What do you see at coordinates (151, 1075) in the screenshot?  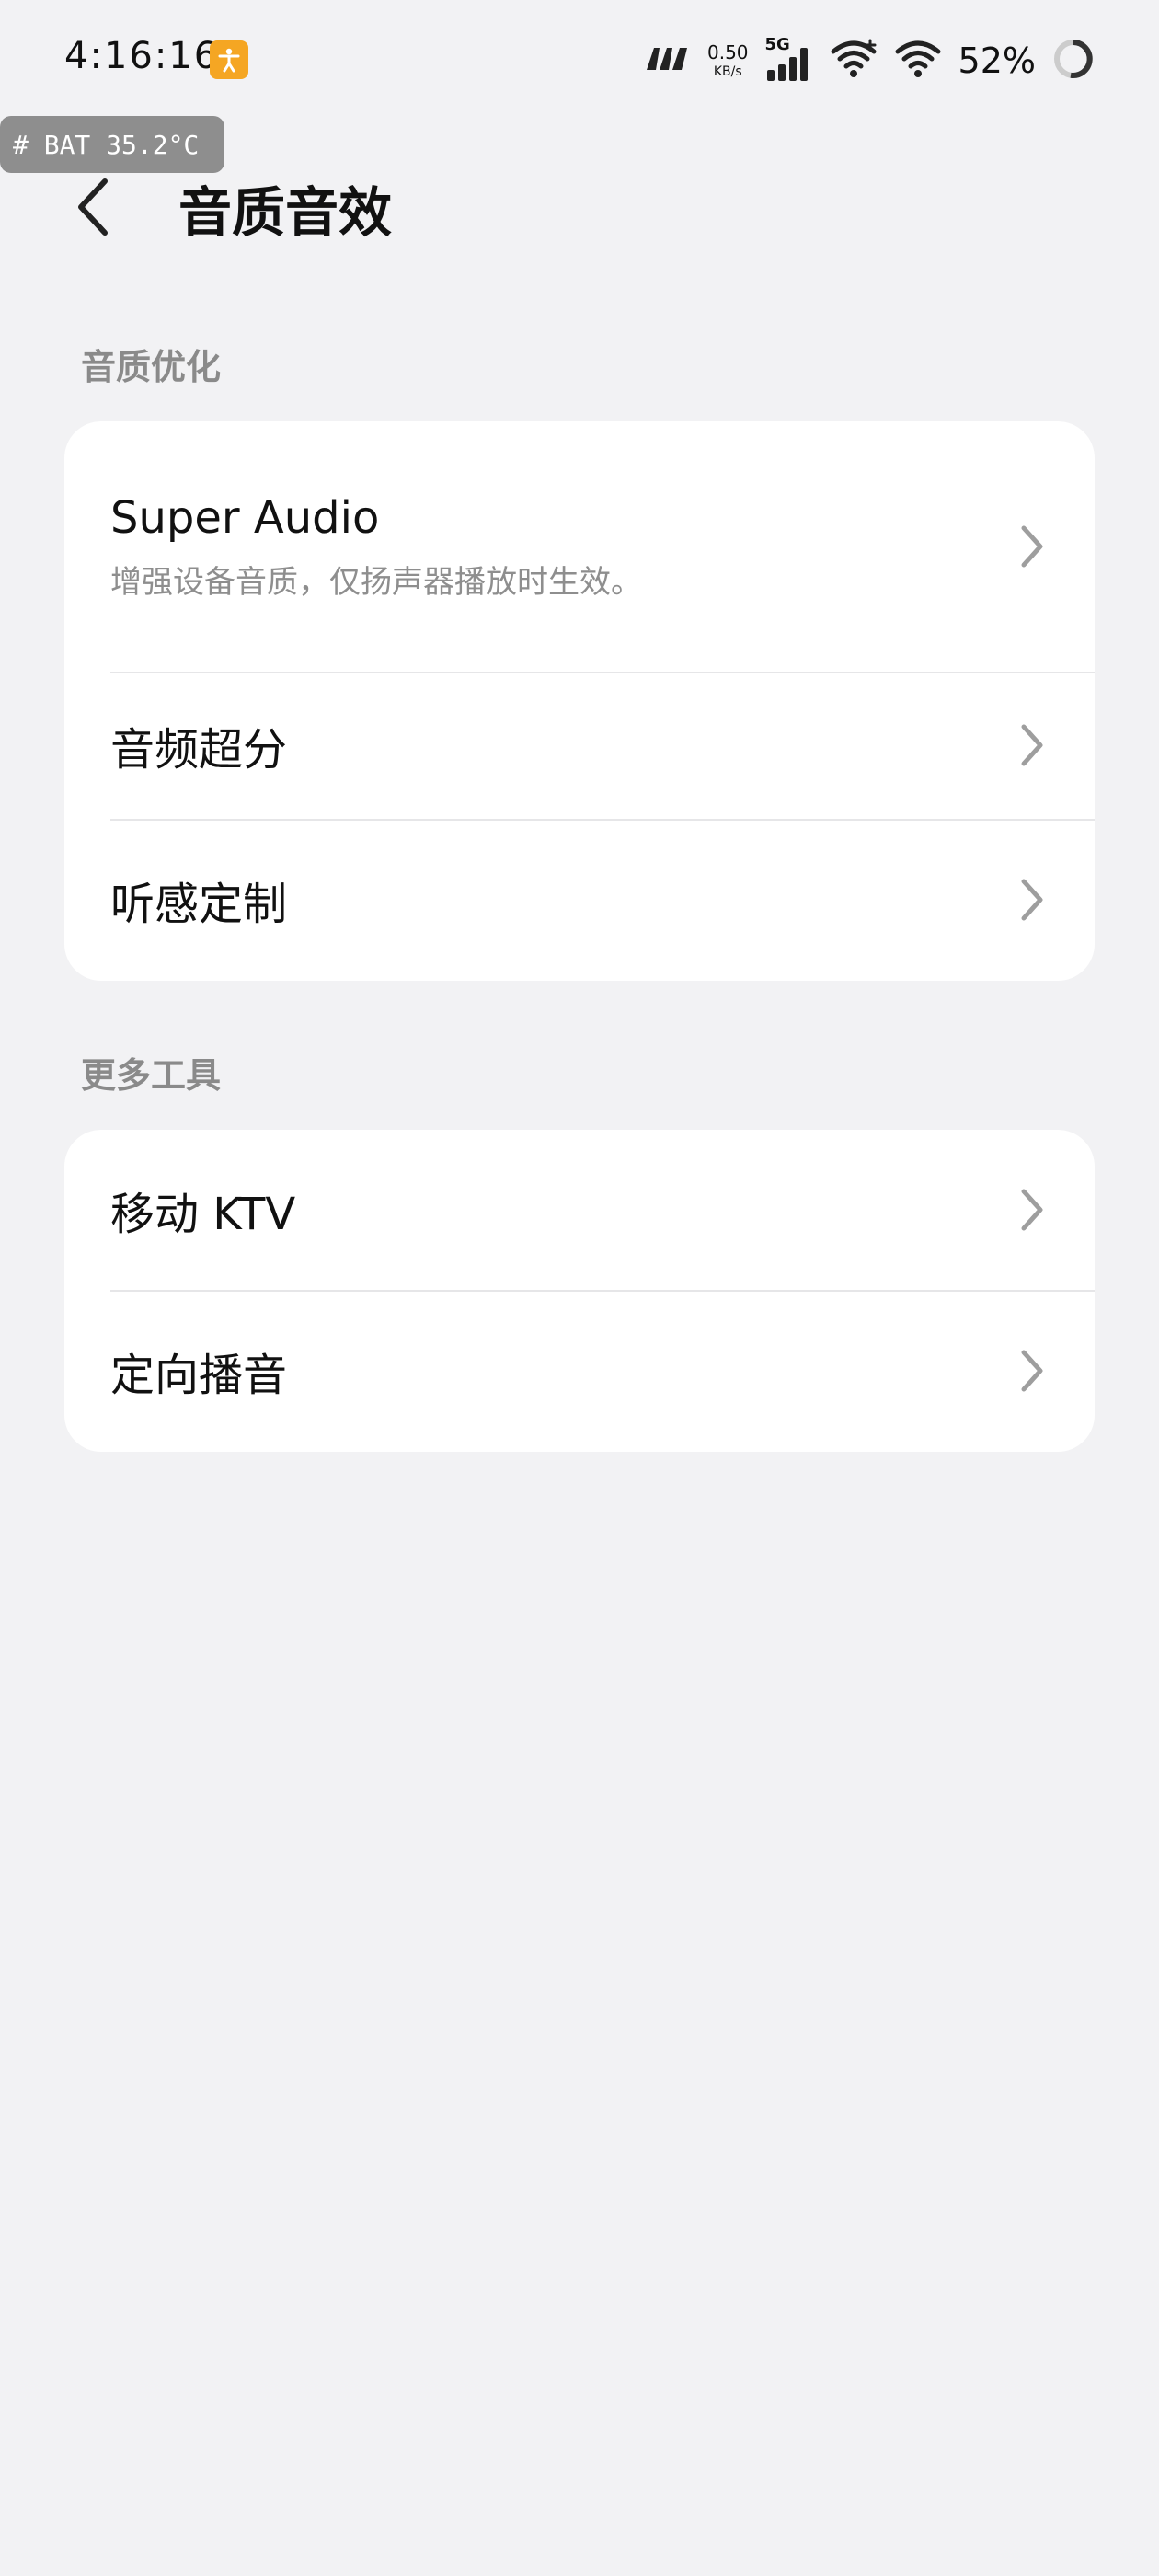 I see `section-label-more-tools: 更多工具` at bounding box center [151, 1075].